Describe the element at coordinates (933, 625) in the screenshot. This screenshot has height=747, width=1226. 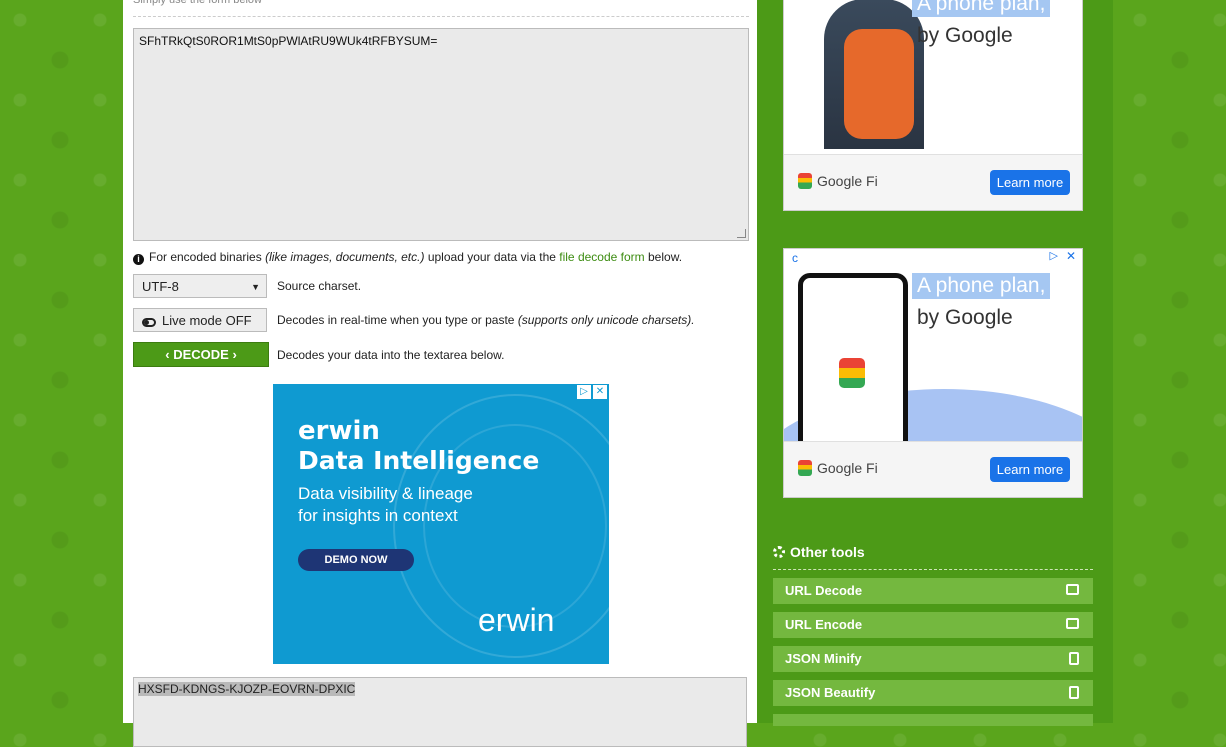
I see `tool-url-encode: URL Encode` at that location.